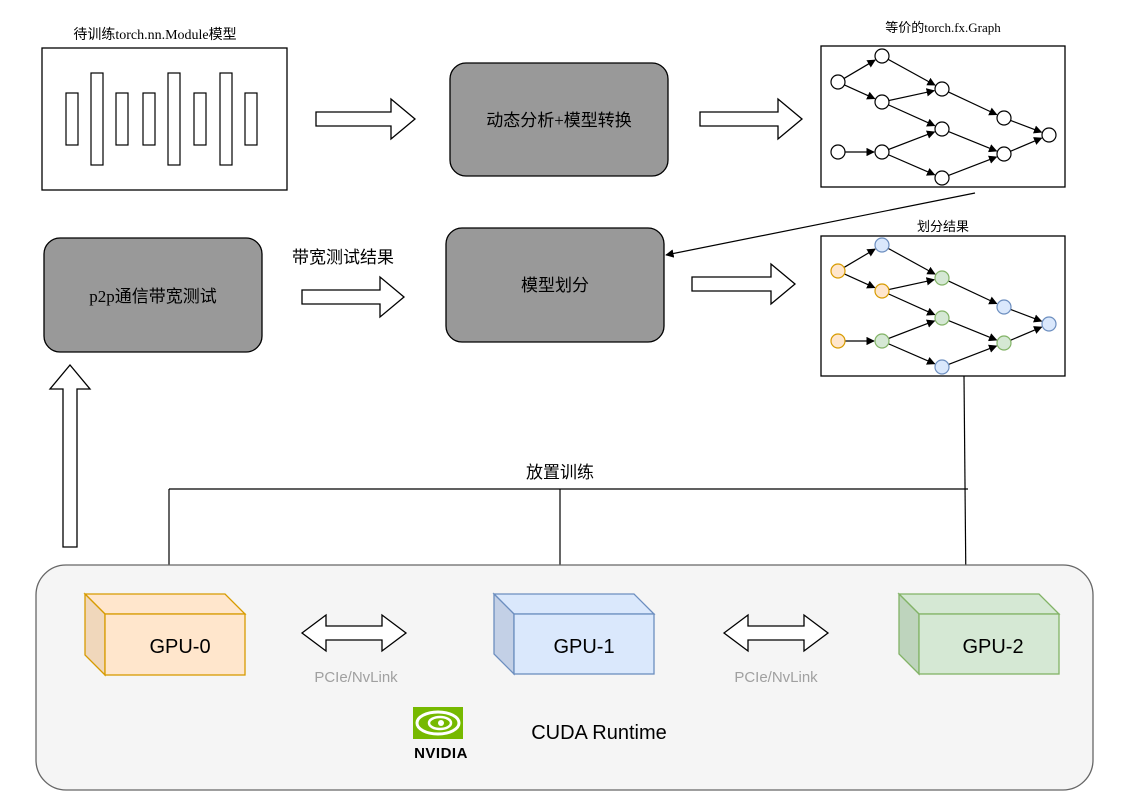 Image resolution: width=1136 pixels, height=804 pixels. I want to click on gpu-1-label: GPU-1, so click(583, 647).